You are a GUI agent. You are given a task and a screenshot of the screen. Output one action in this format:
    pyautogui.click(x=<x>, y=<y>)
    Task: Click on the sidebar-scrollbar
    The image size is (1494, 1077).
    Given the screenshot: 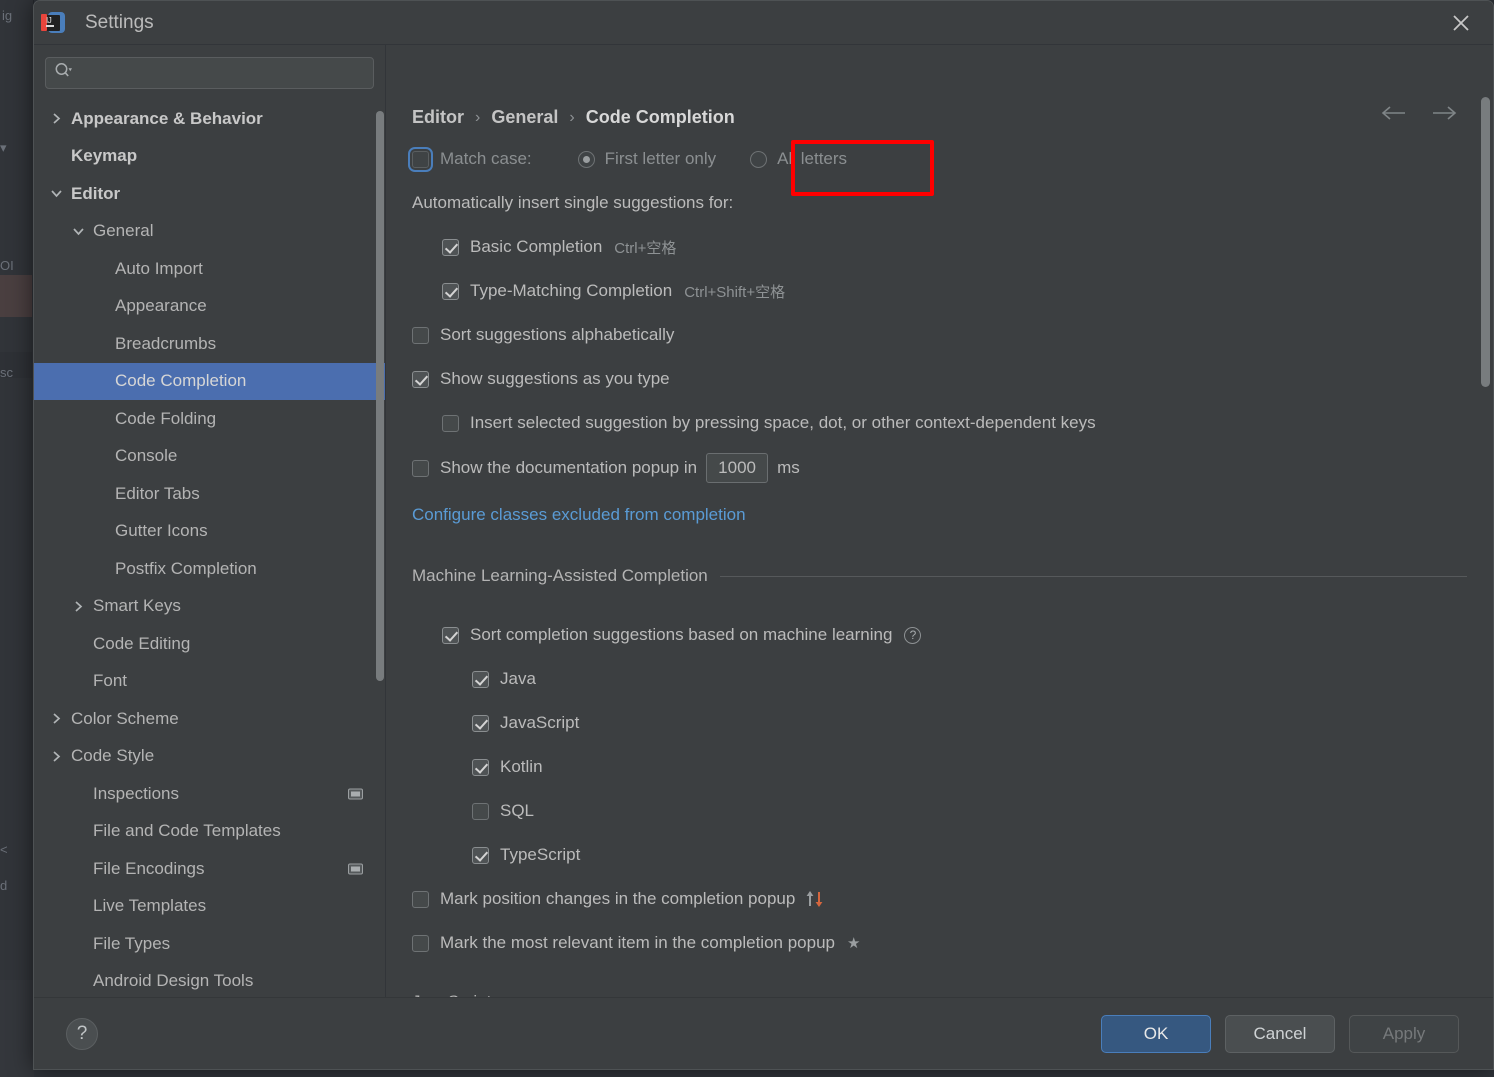 What is the action you would take?
    pyautogui.click(x=380, y=547)
    